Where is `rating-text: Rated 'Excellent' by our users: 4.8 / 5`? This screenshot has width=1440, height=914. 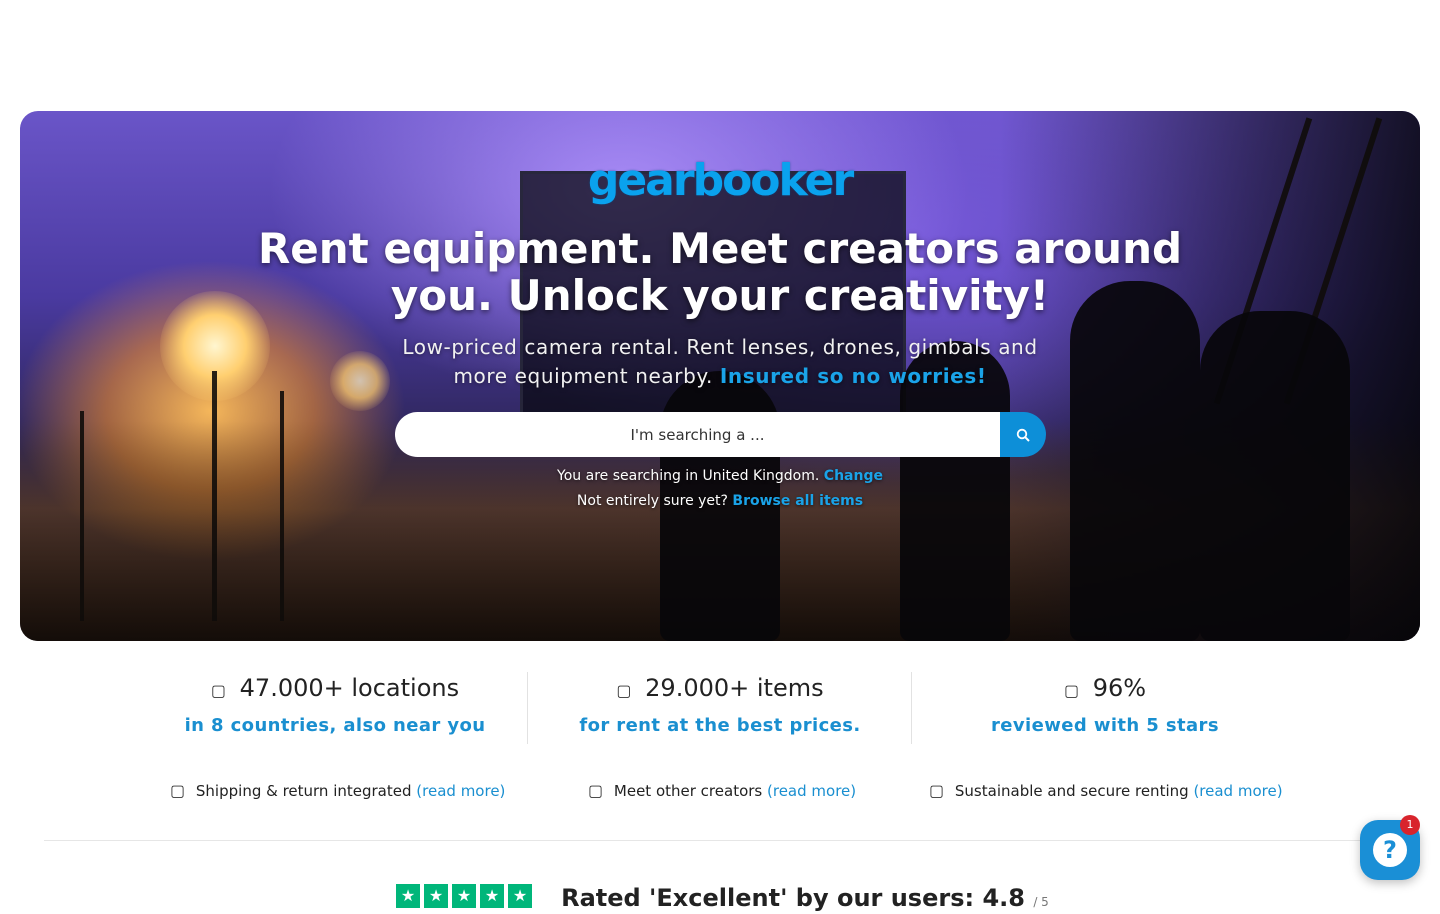 rating-text: Rated 'Excellent' by our users: 4.8 / 5 is located at coordinates (805, 898).